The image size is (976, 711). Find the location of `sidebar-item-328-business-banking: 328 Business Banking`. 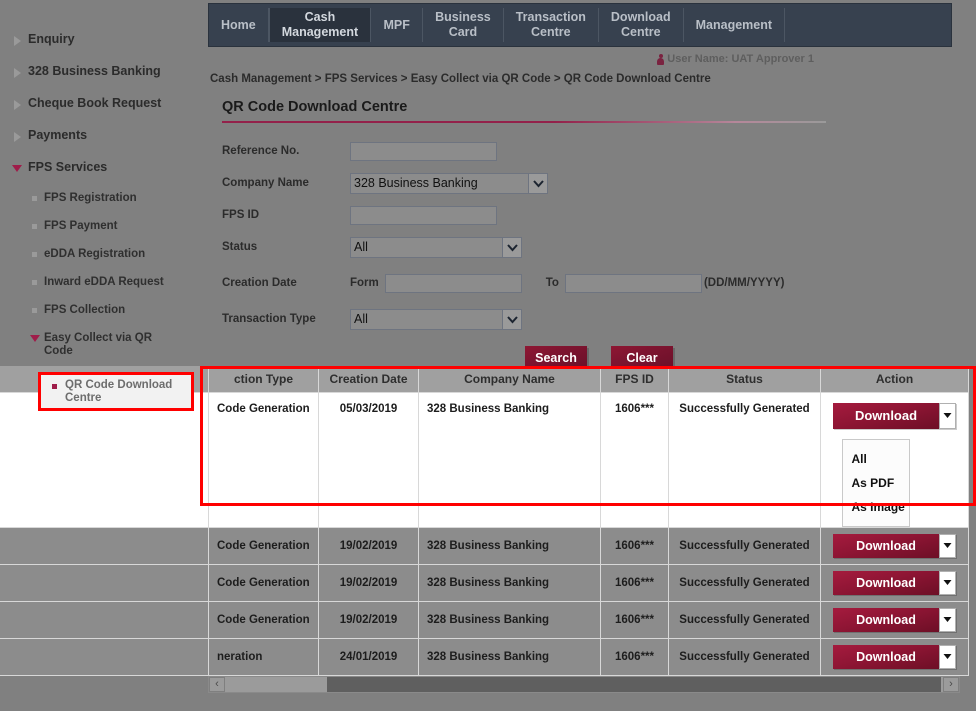

sidebar-item-328-business-banking: 328 Business Banking is located at coordinates (100, 71).